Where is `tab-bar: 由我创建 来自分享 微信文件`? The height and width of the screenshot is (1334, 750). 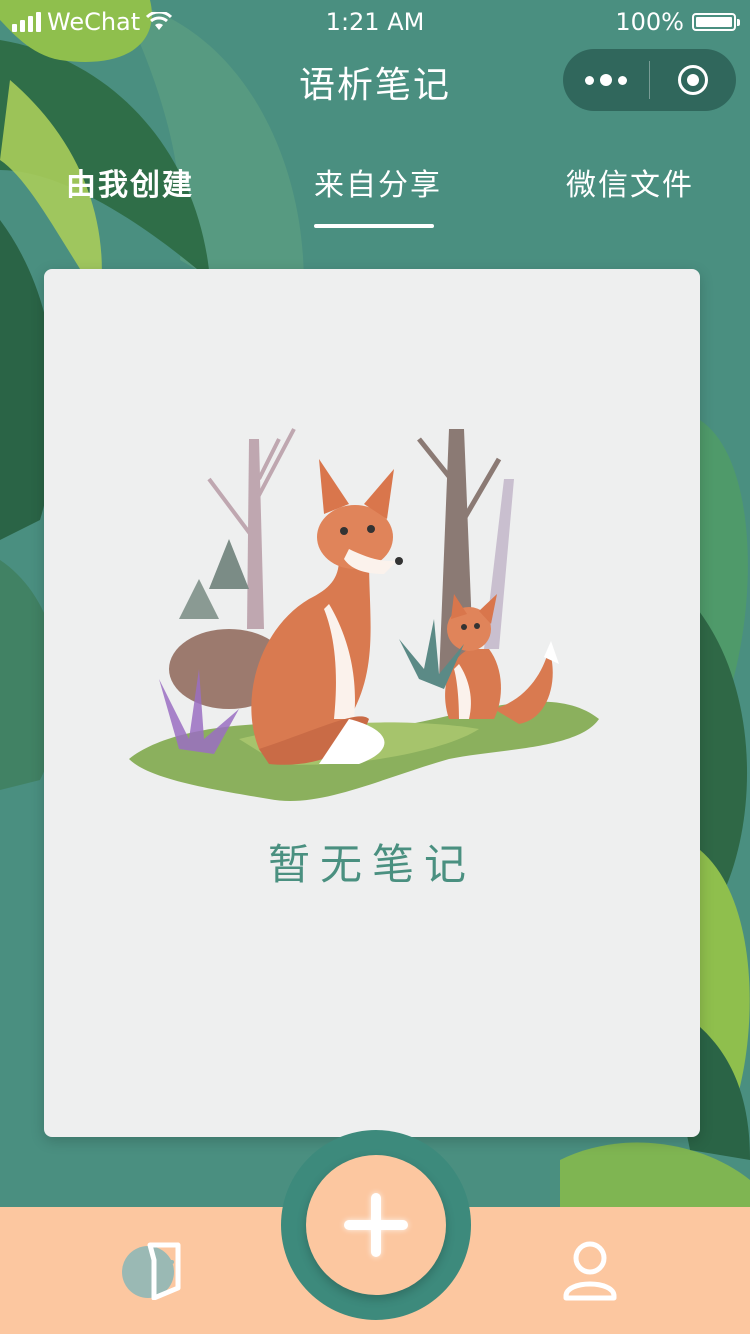
tab-bar: 由我创建 来自分享 微信文件 is located at coordinates (375, 195).